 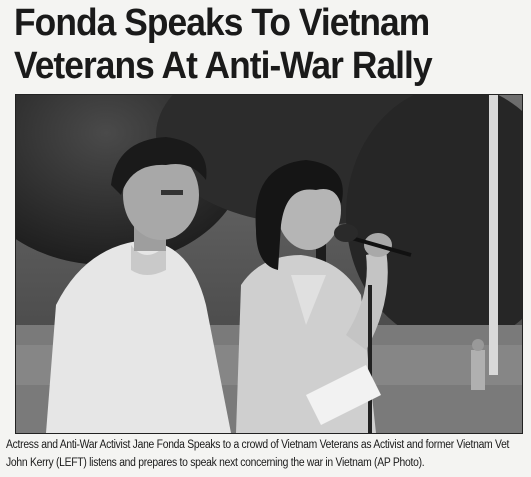 I want to click on flagpole, so click(x=493, y=235).